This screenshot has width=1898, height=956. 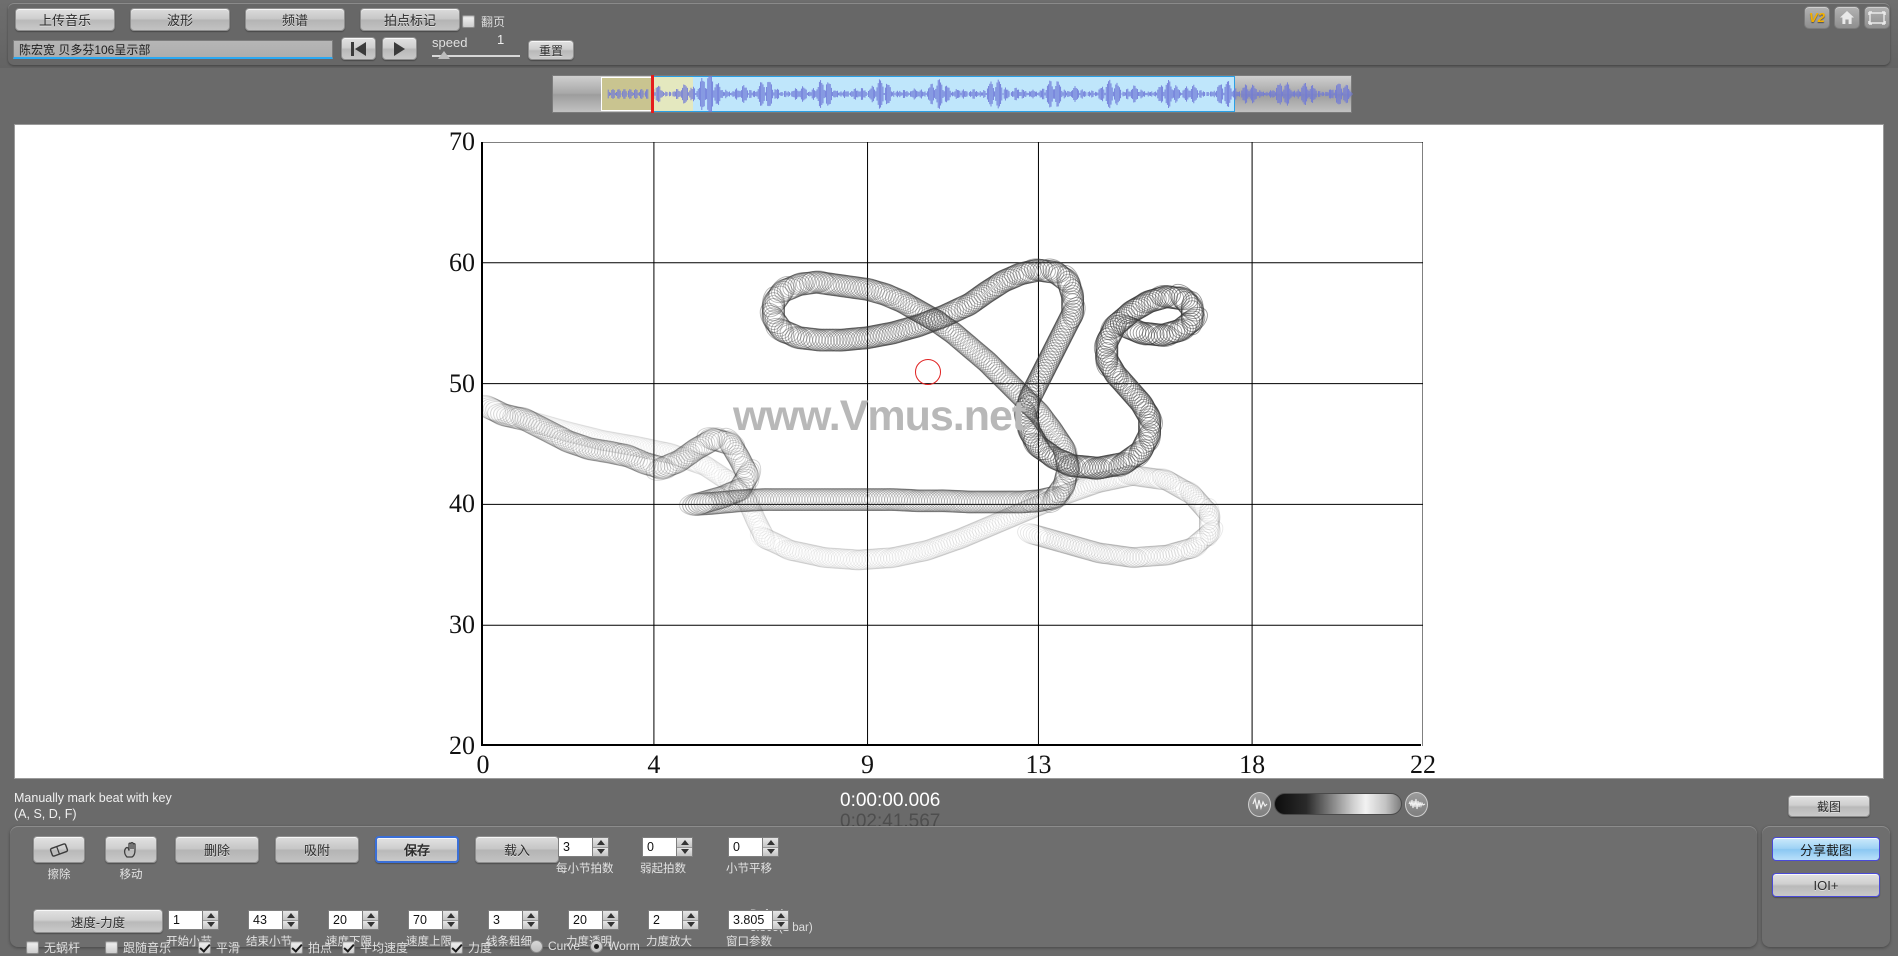 I want to click on upload-music-button: 上传音乐, so click(x=65, y=19).